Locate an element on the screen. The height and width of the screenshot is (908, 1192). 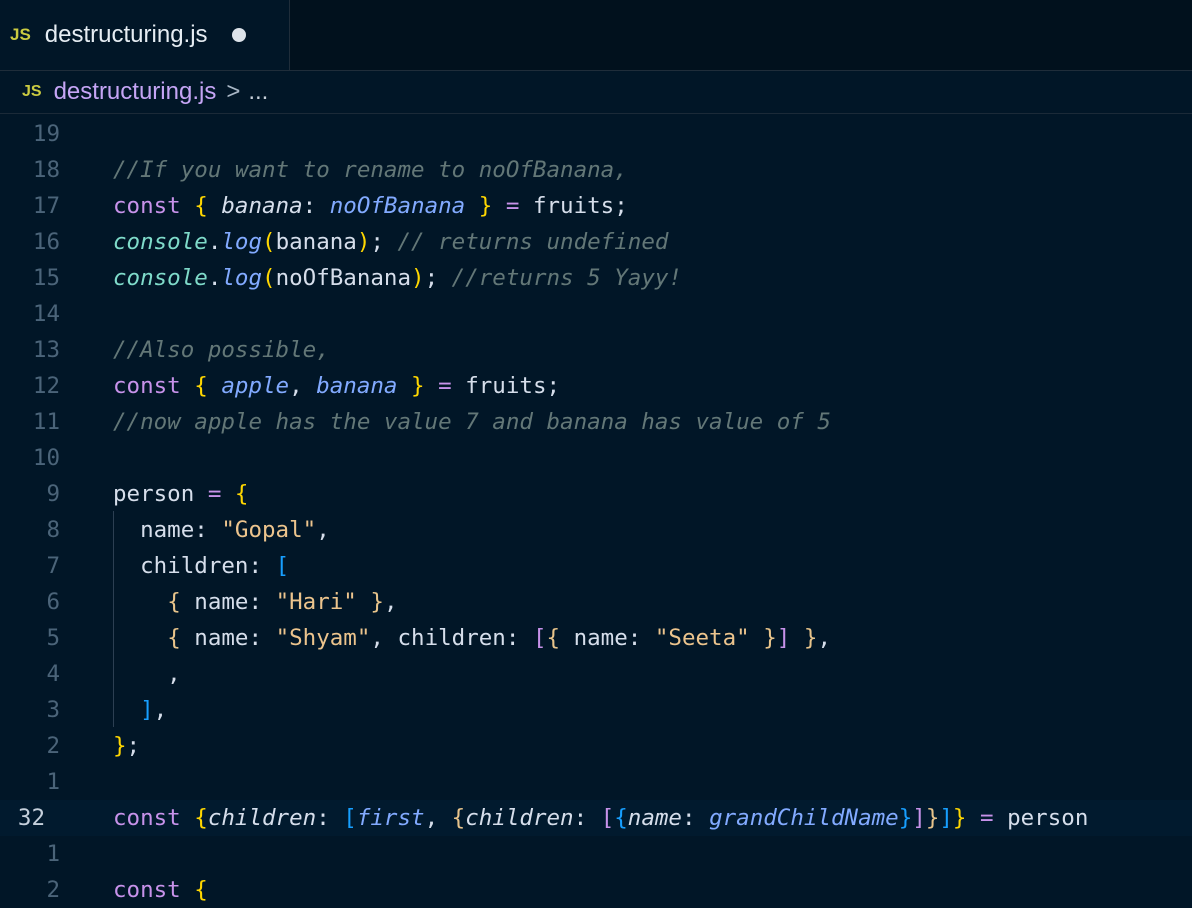
code-line: 9 person = { is located at coordinates (596, 494).